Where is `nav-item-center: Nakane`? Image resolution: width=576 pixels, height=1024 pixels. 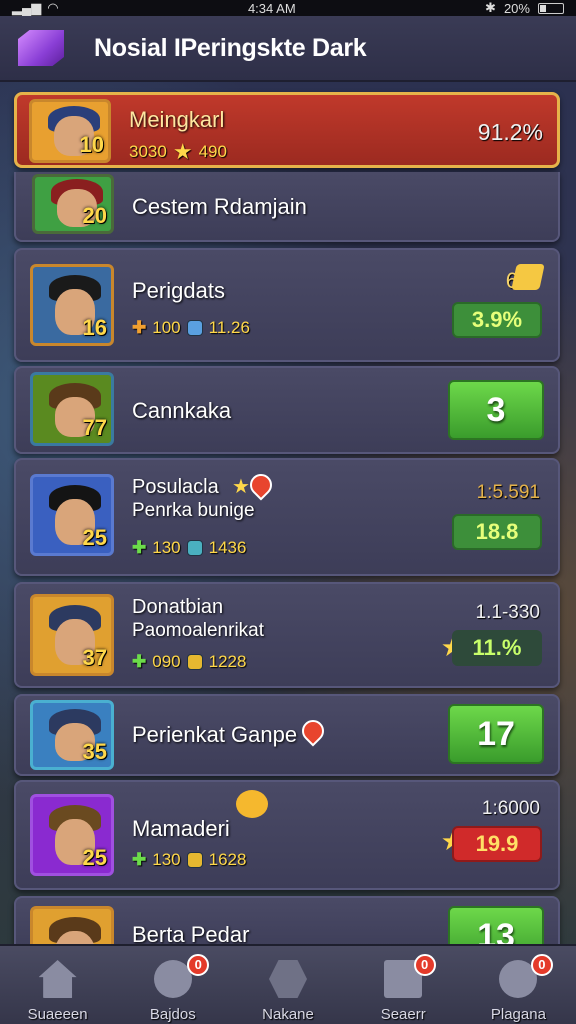
nav-item-center: Nakane is located at coordinates (287, 985).